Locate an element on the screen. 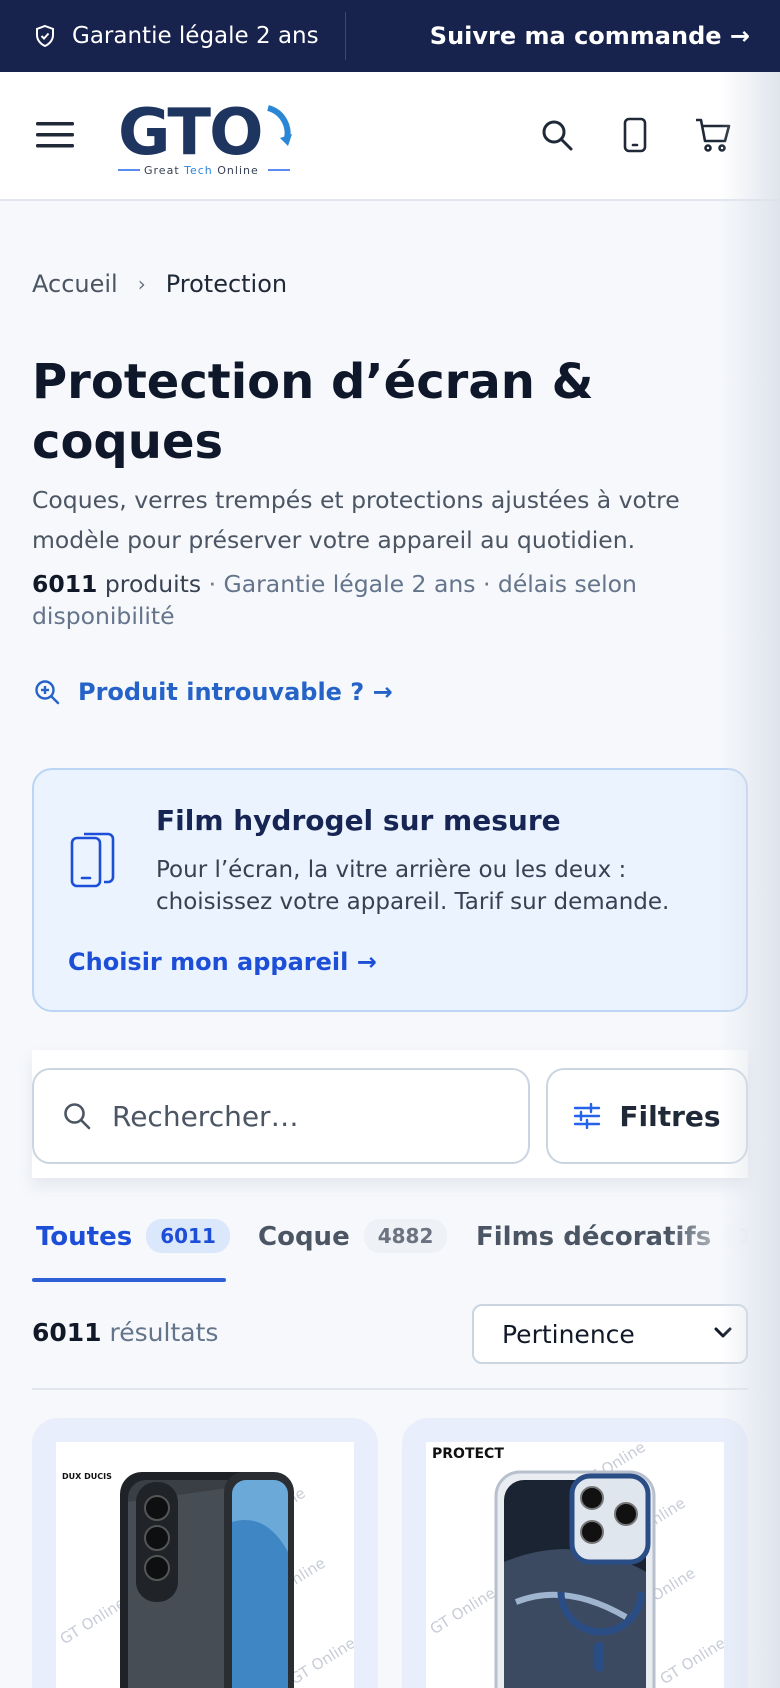 This screenshot has height=1688, width=780. search-button is located at coordinates (557, 135).